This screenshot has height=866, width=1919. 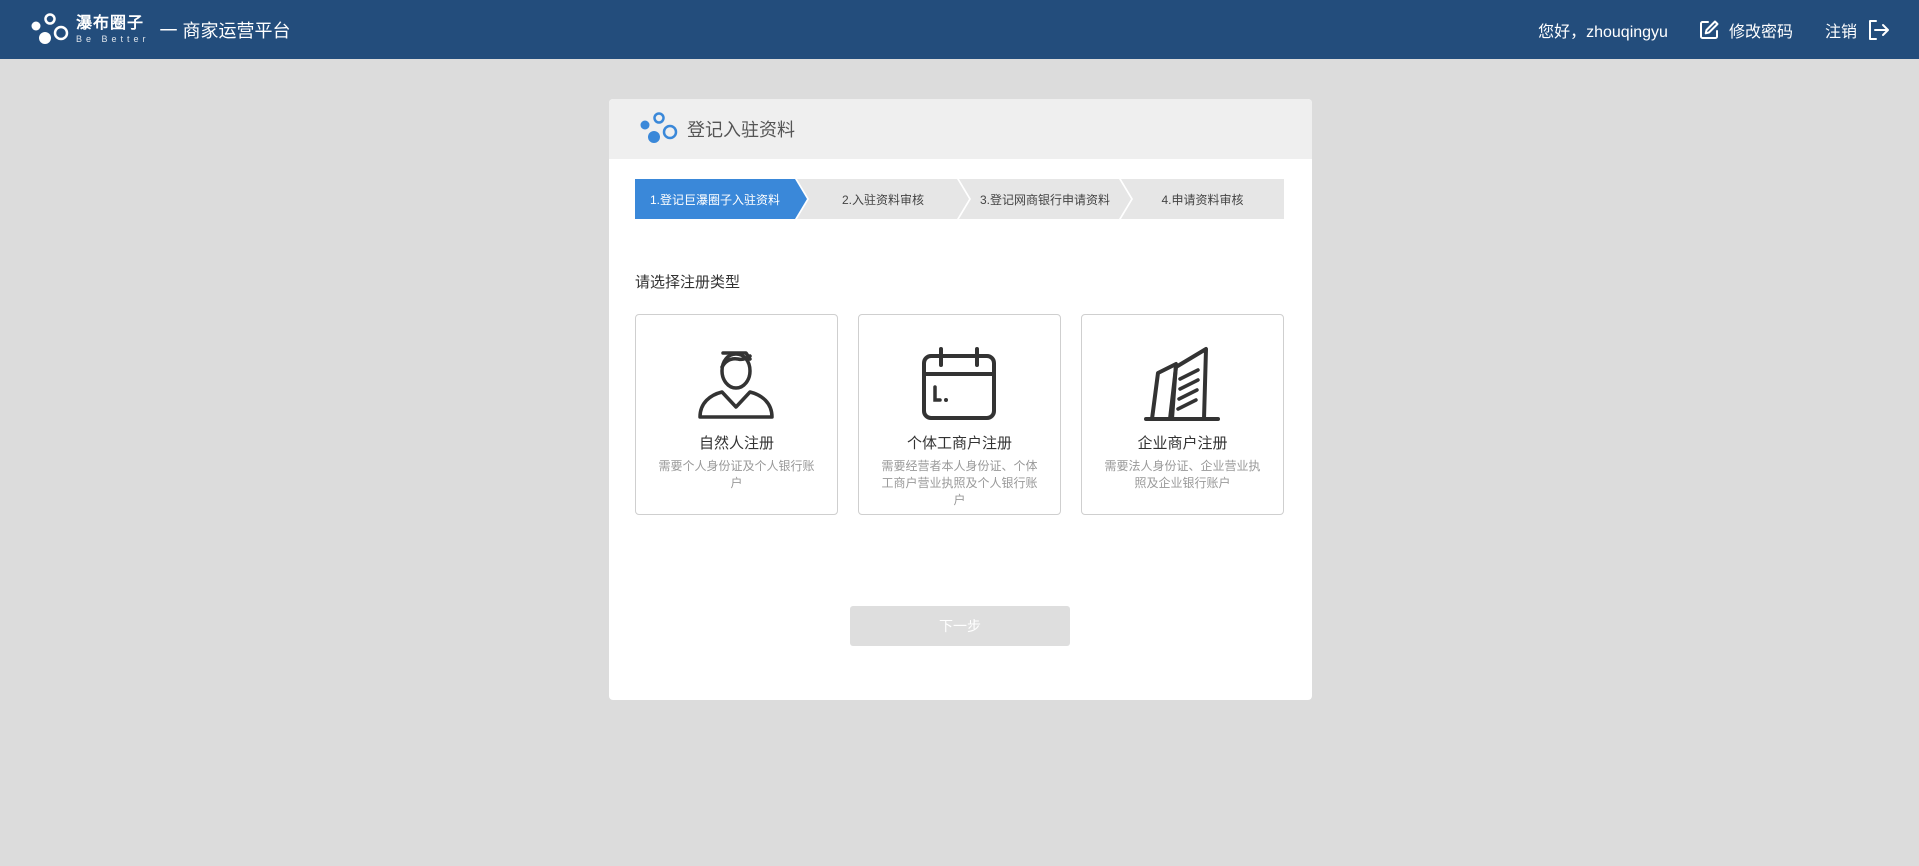 I want to click on step-label: 1.登记巨瀑圈子入驻资料, so click(x=714, y=199).